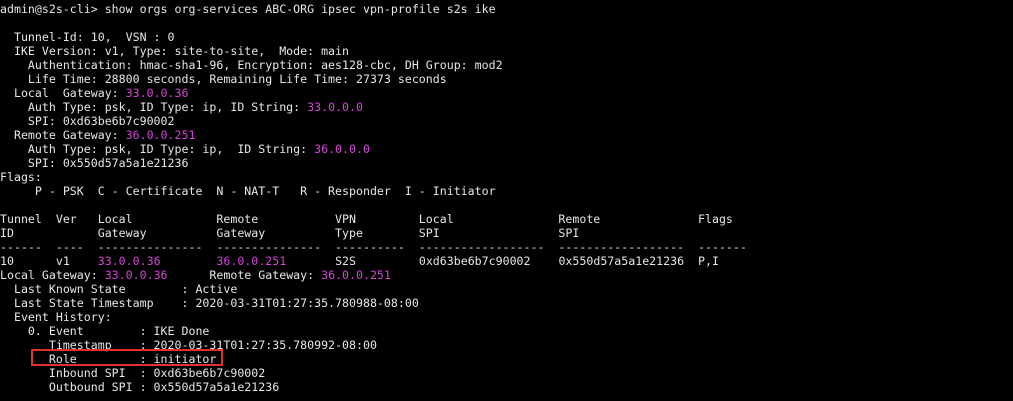 Image resolution: width=1013 pixels, height=401 pixels. I want to click on terminal-line: Event History:, so click(56, 317).